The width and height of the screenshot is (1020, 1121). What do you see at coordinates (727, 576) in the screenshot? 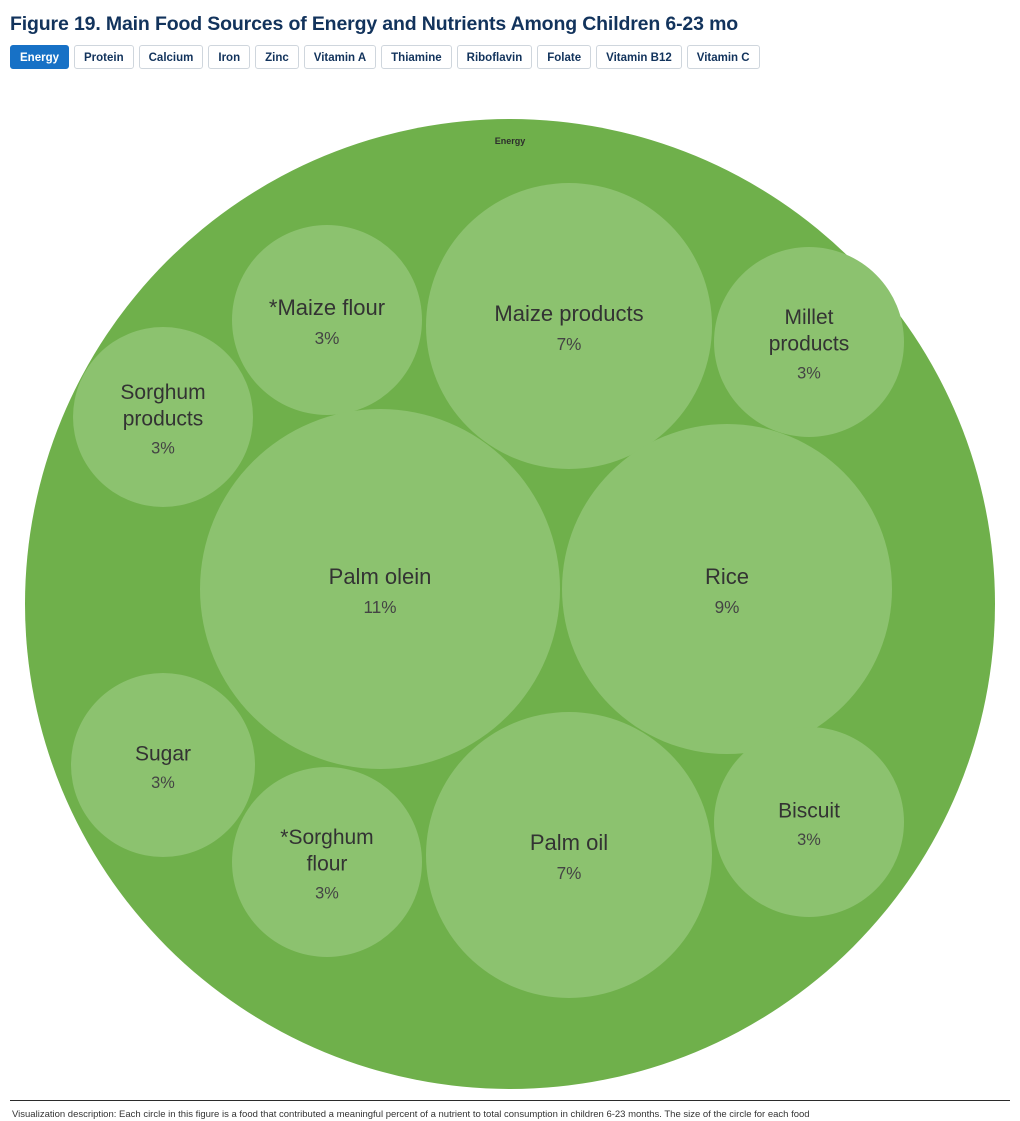
I see `bubble-label: Rice` at bounding box center [727, 576].